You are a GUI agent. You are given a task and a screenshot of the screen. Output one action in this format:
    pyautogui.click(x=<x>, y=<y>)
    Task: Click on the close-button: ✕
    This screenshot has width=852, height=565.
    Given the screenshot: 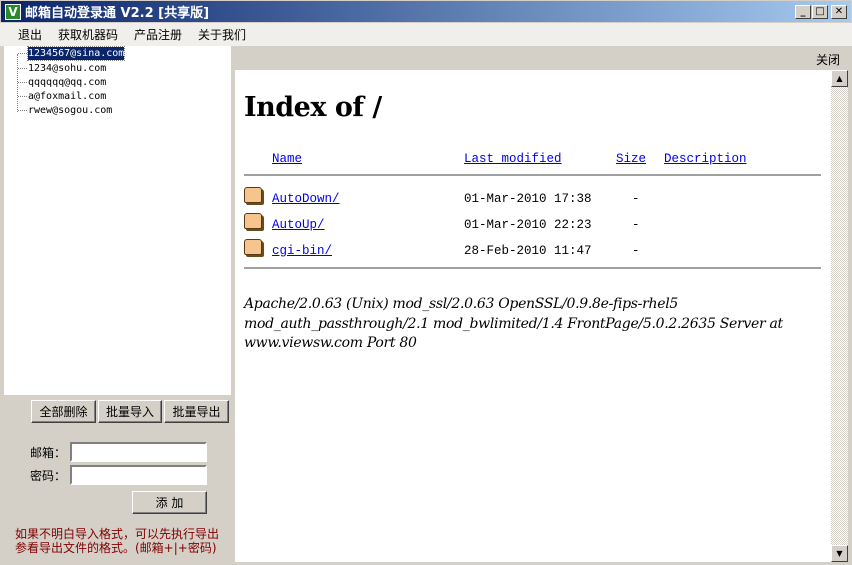 What is the action you would take?
    pyautogui.click(x=839, y=12)
    